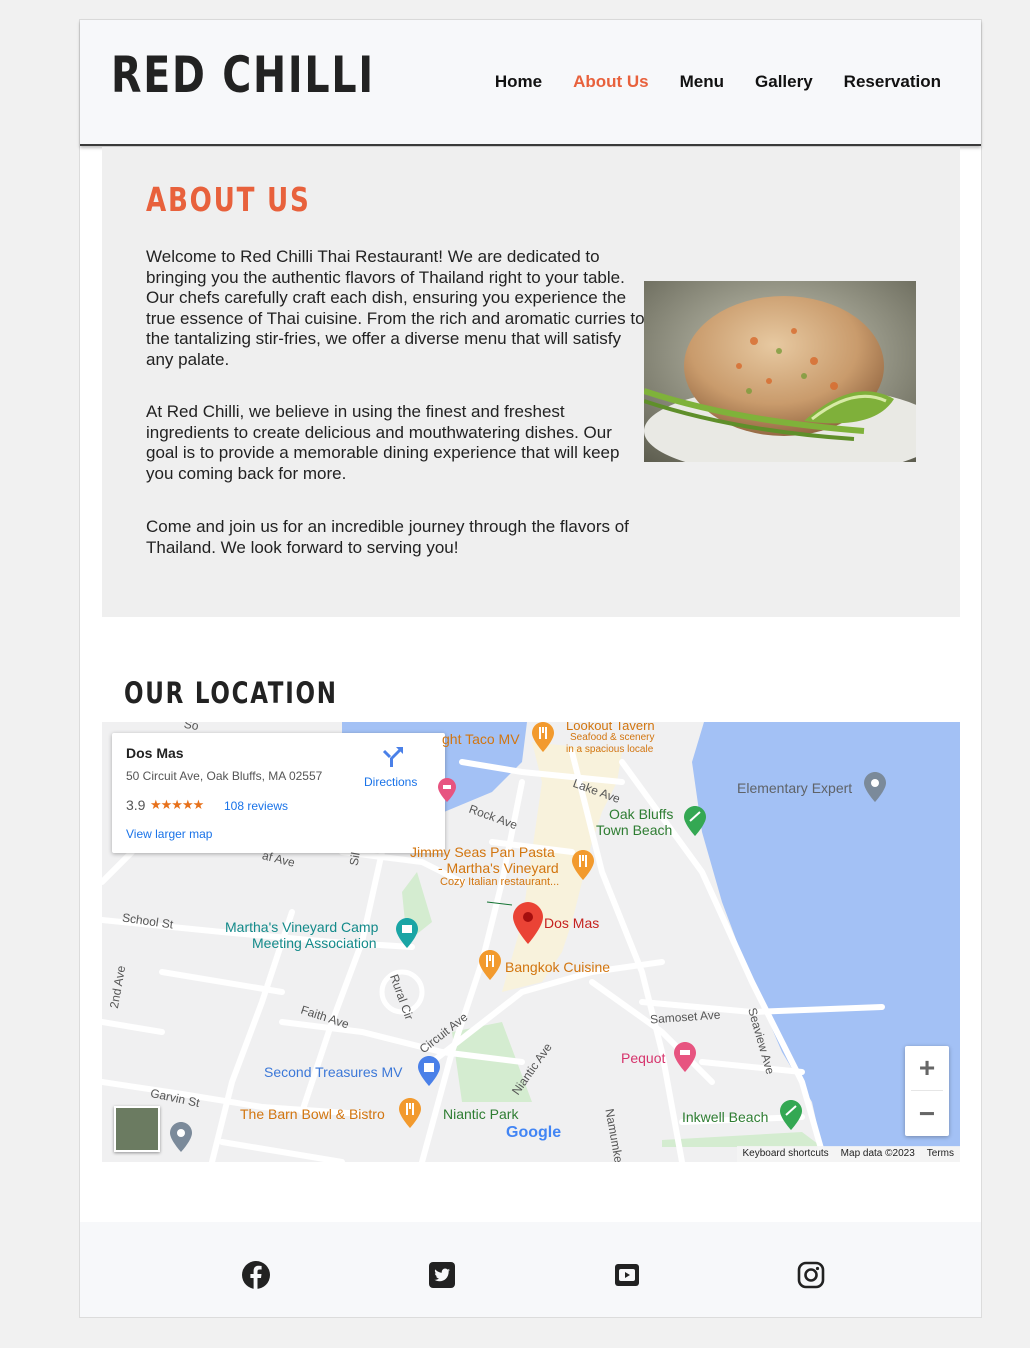 The width and height of the screenshot is (1030, 1348). What do you see at coordinates (530, 1269) in the screenshot?
I see `site-footer` at bounding box center [530, 1269].